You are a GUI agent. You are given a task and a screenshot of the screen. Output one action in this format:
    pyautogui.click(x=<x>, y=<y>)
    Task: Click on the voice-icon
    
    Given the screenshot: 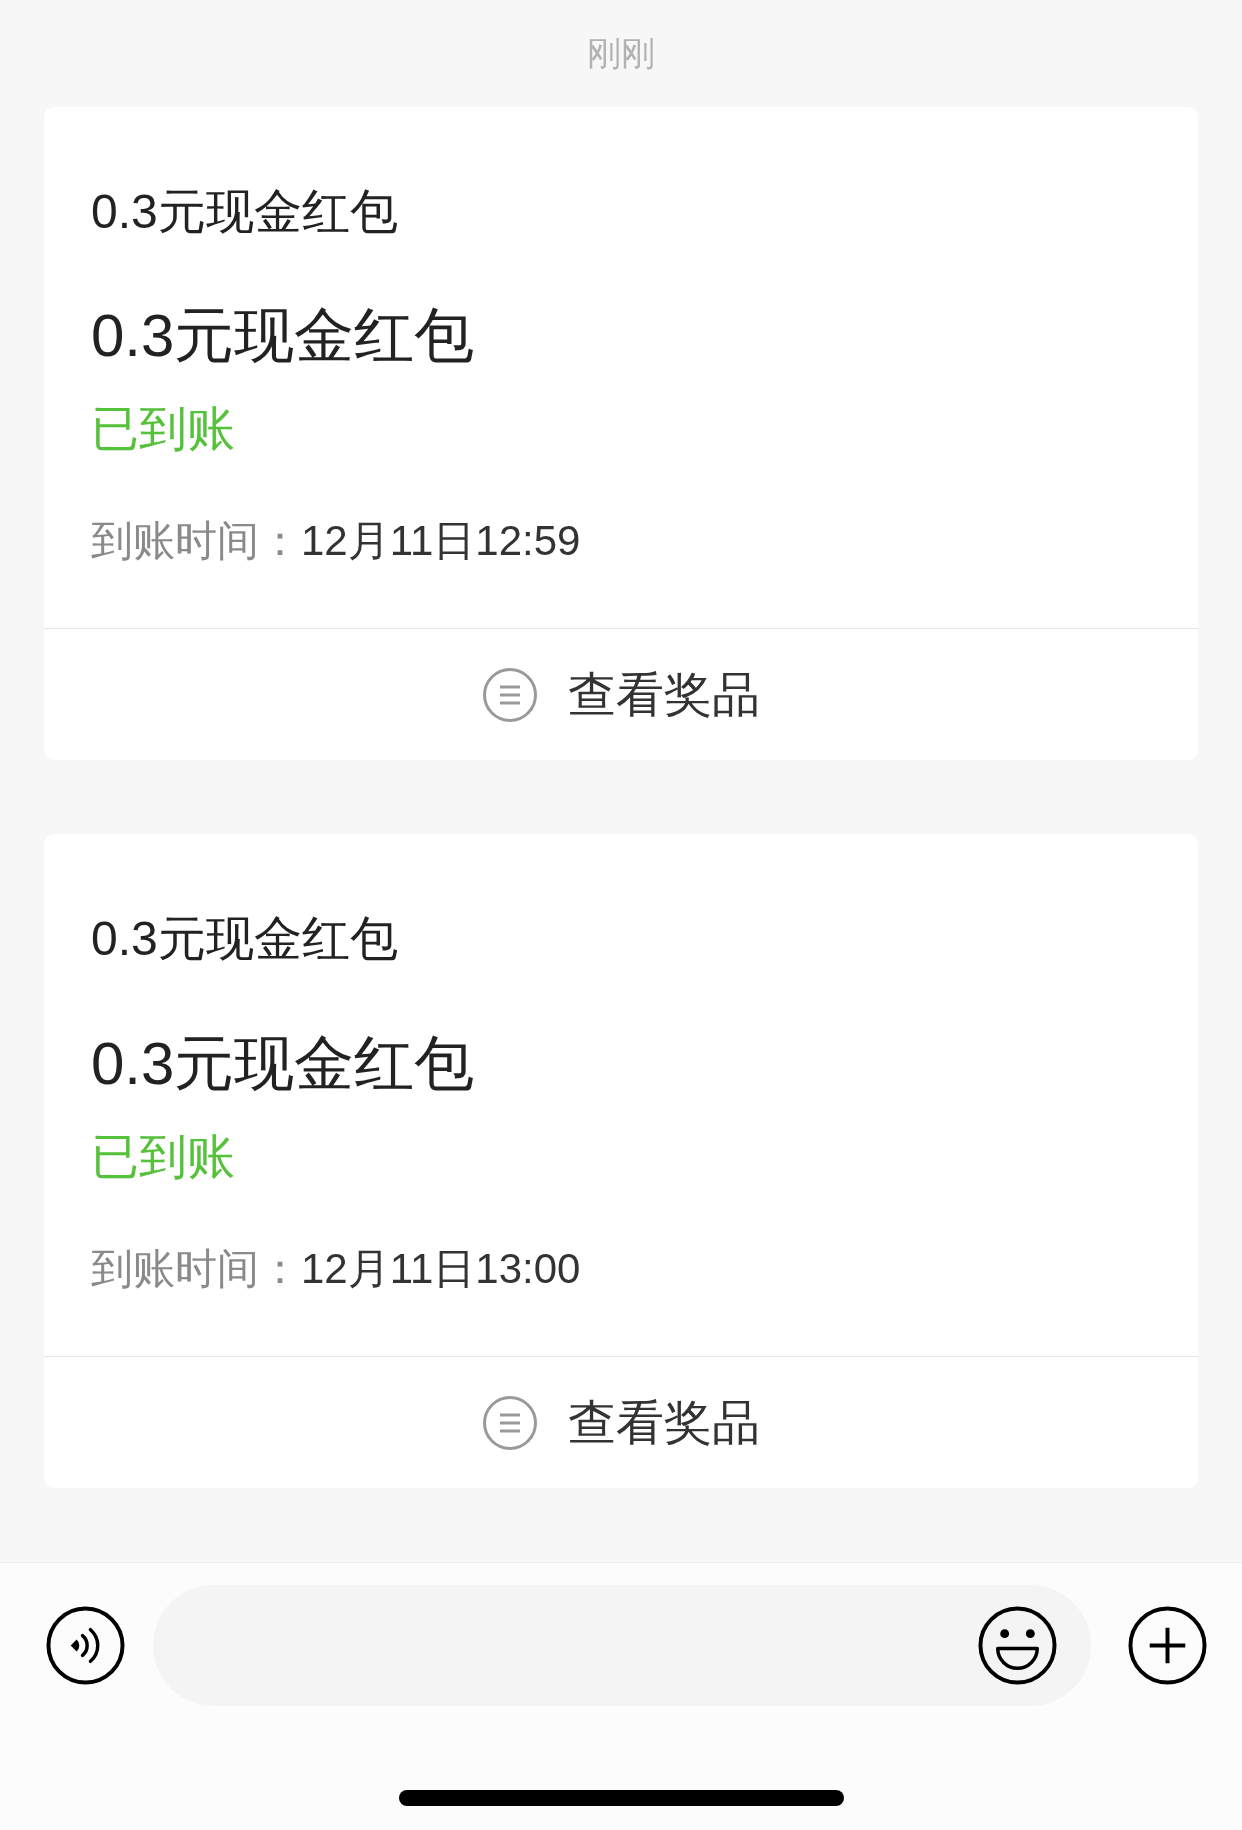 What is the action you would take?
    pyautogui.click(x=85, y=1645)
    